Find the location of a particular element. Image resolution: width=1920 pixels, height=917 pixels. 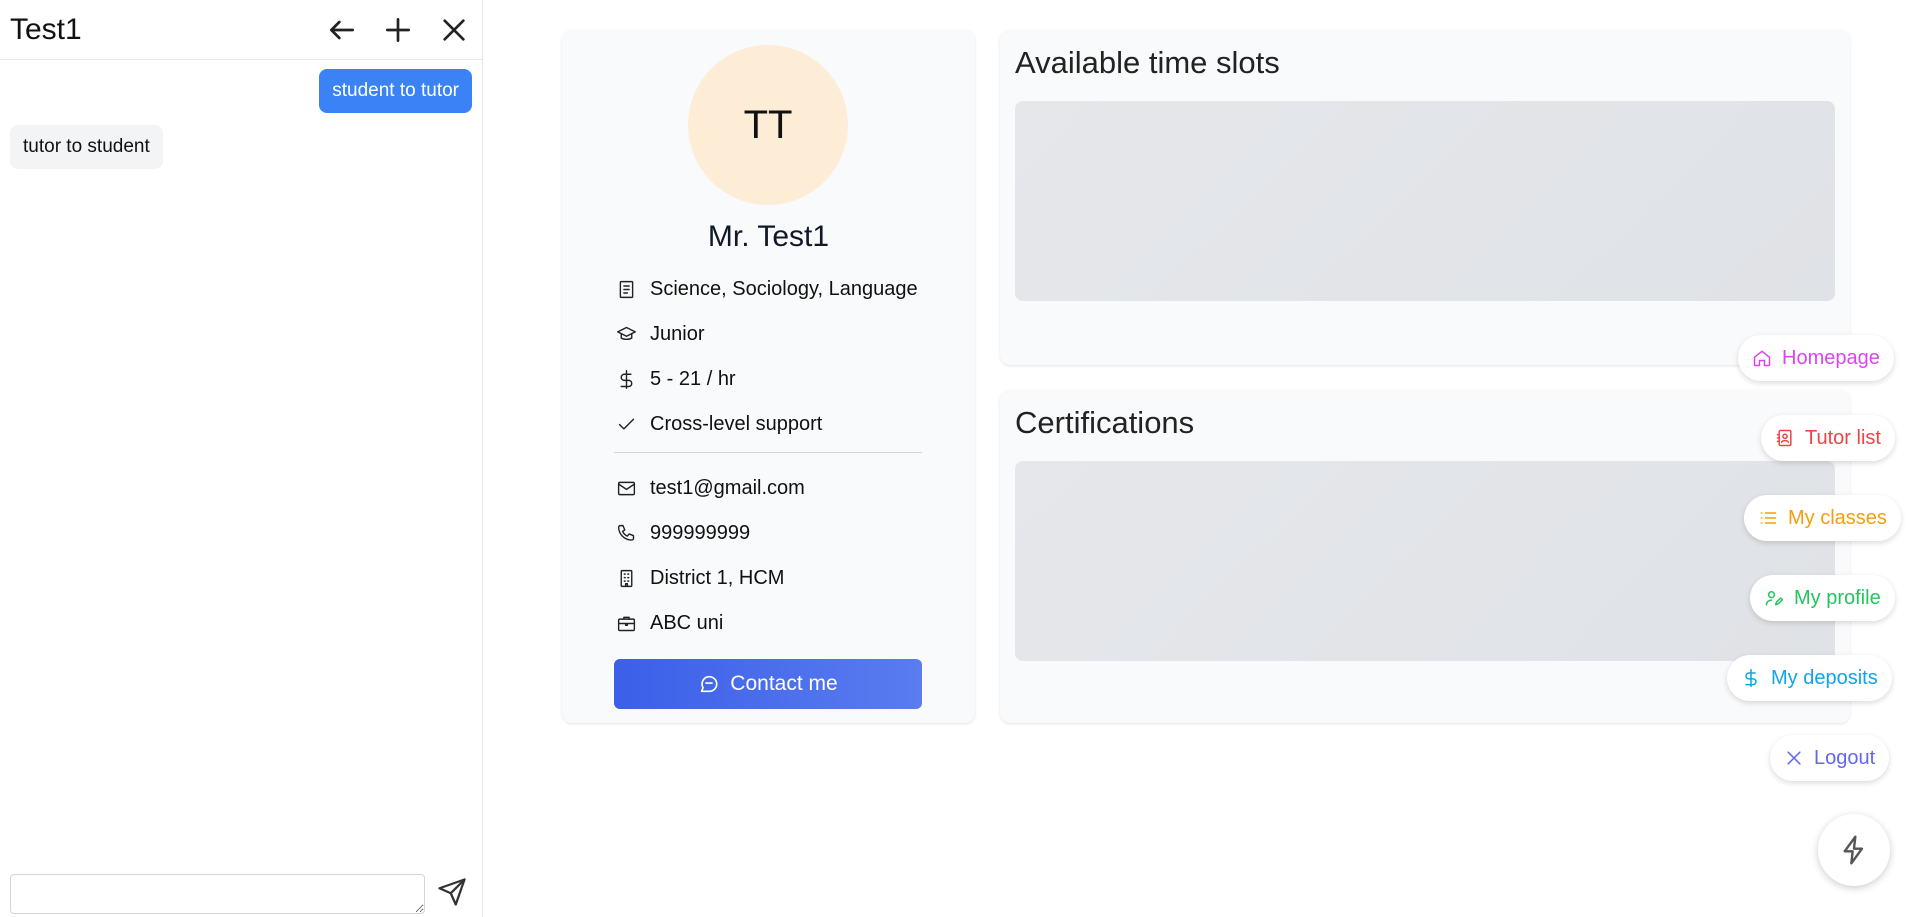

check-icon is located at coordinates (626, 424).